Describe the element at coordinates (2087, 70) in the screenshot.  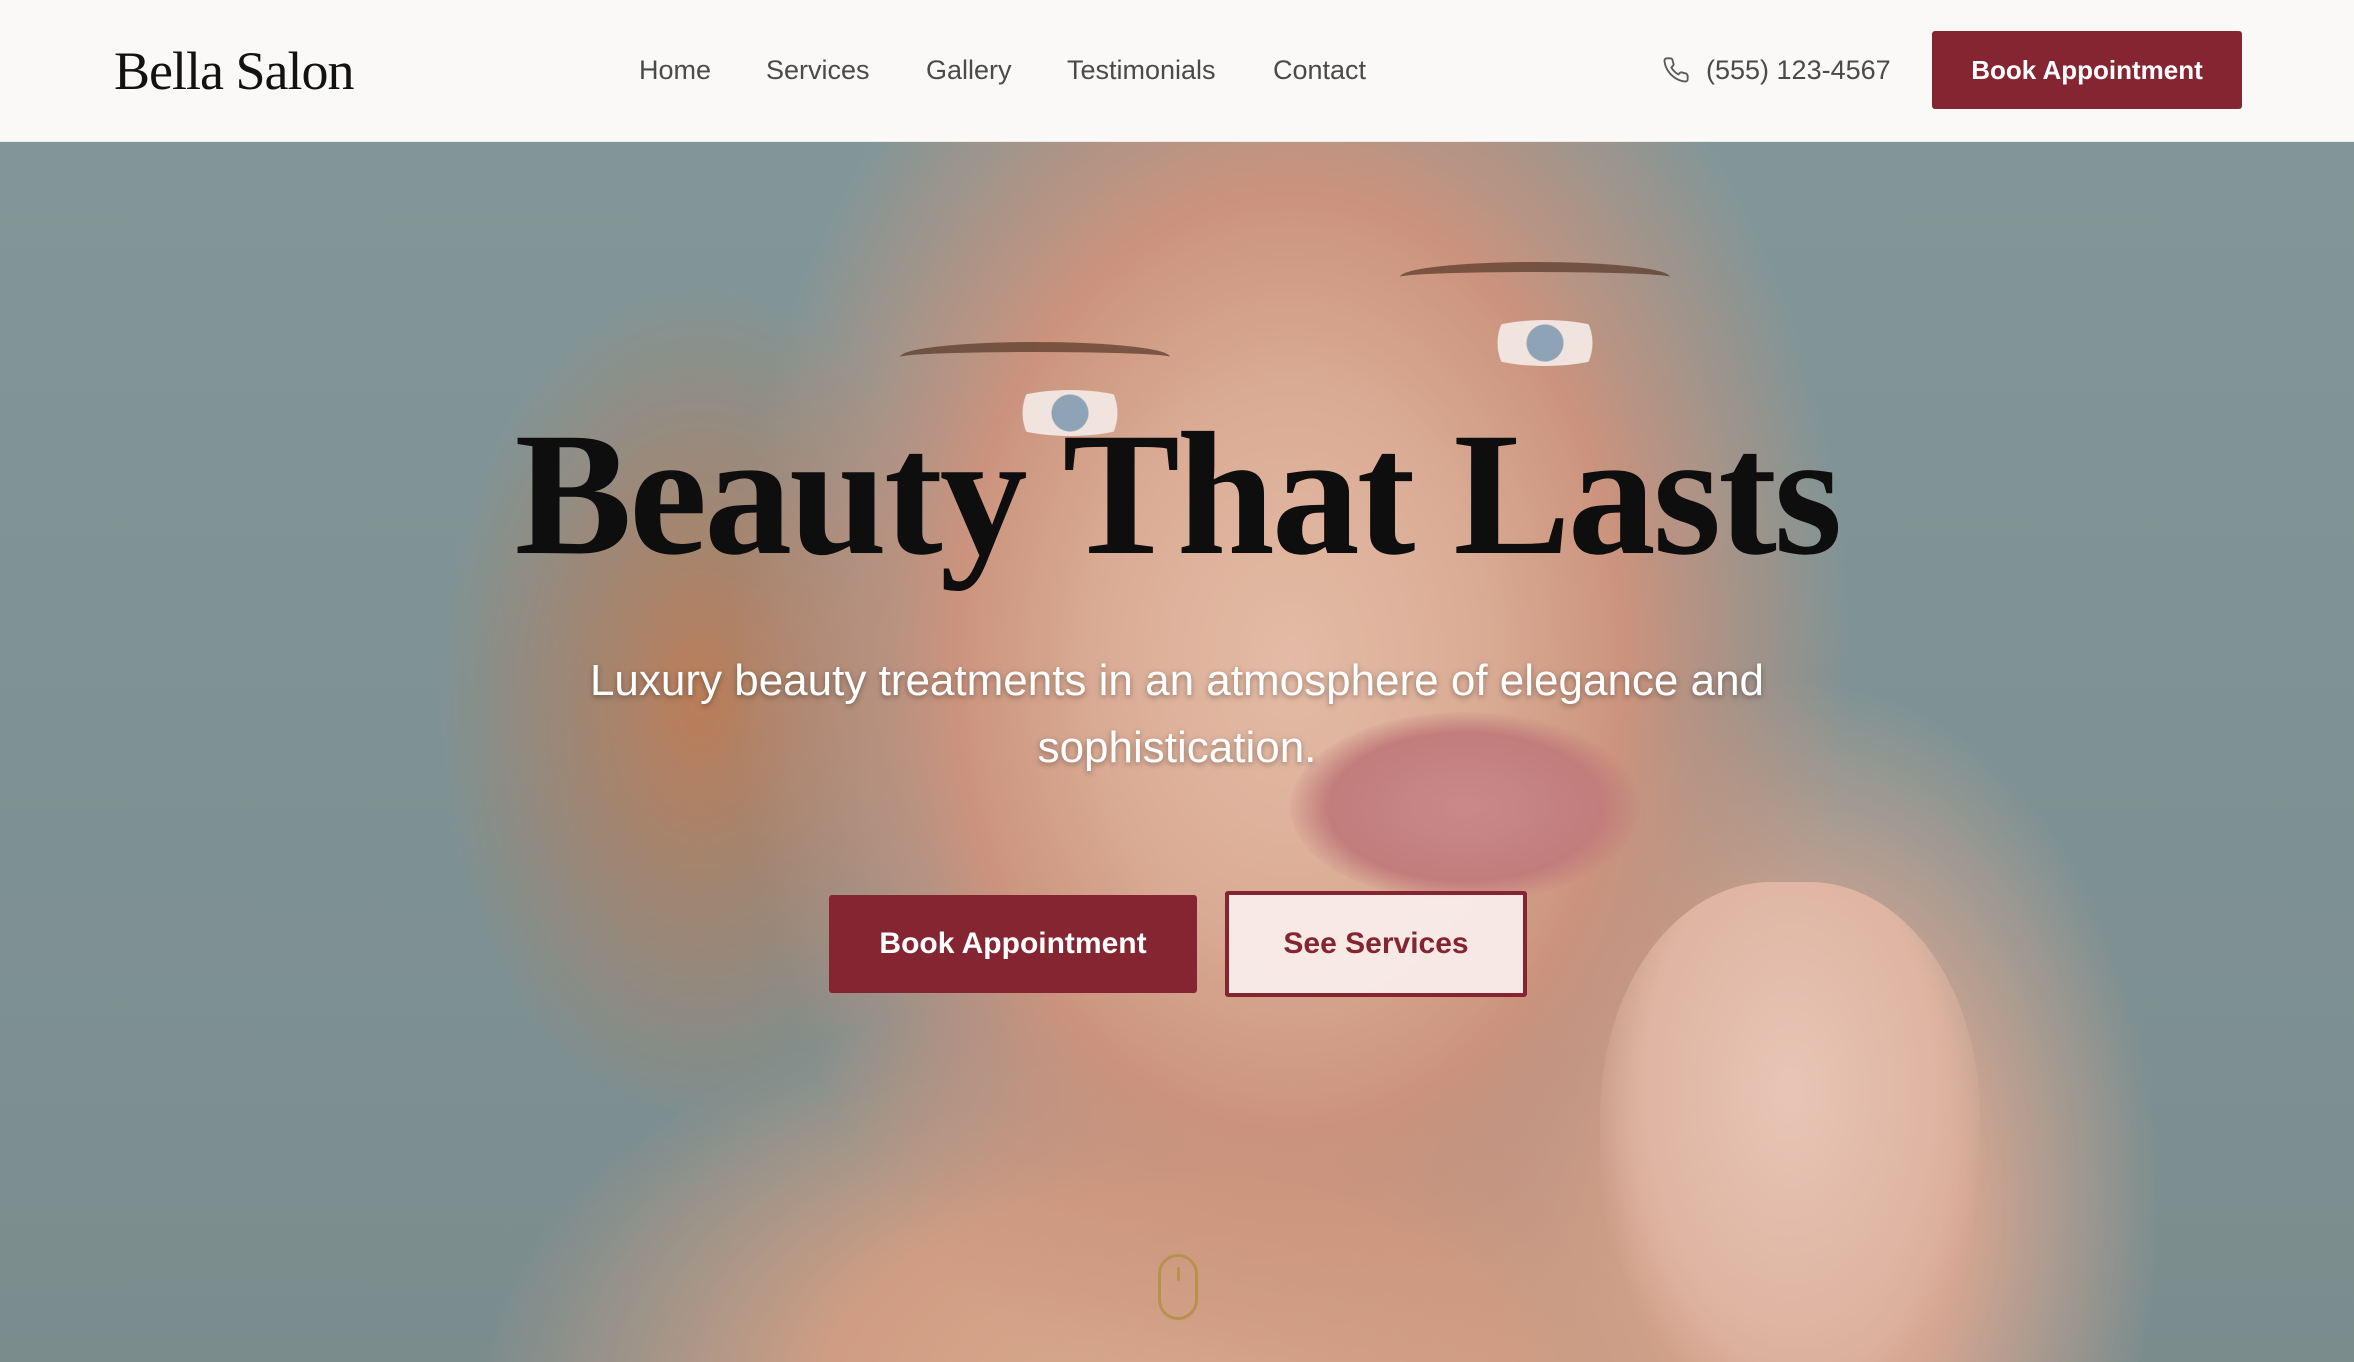
I see `header-book-appointment-button: Book Appointment` at that location.